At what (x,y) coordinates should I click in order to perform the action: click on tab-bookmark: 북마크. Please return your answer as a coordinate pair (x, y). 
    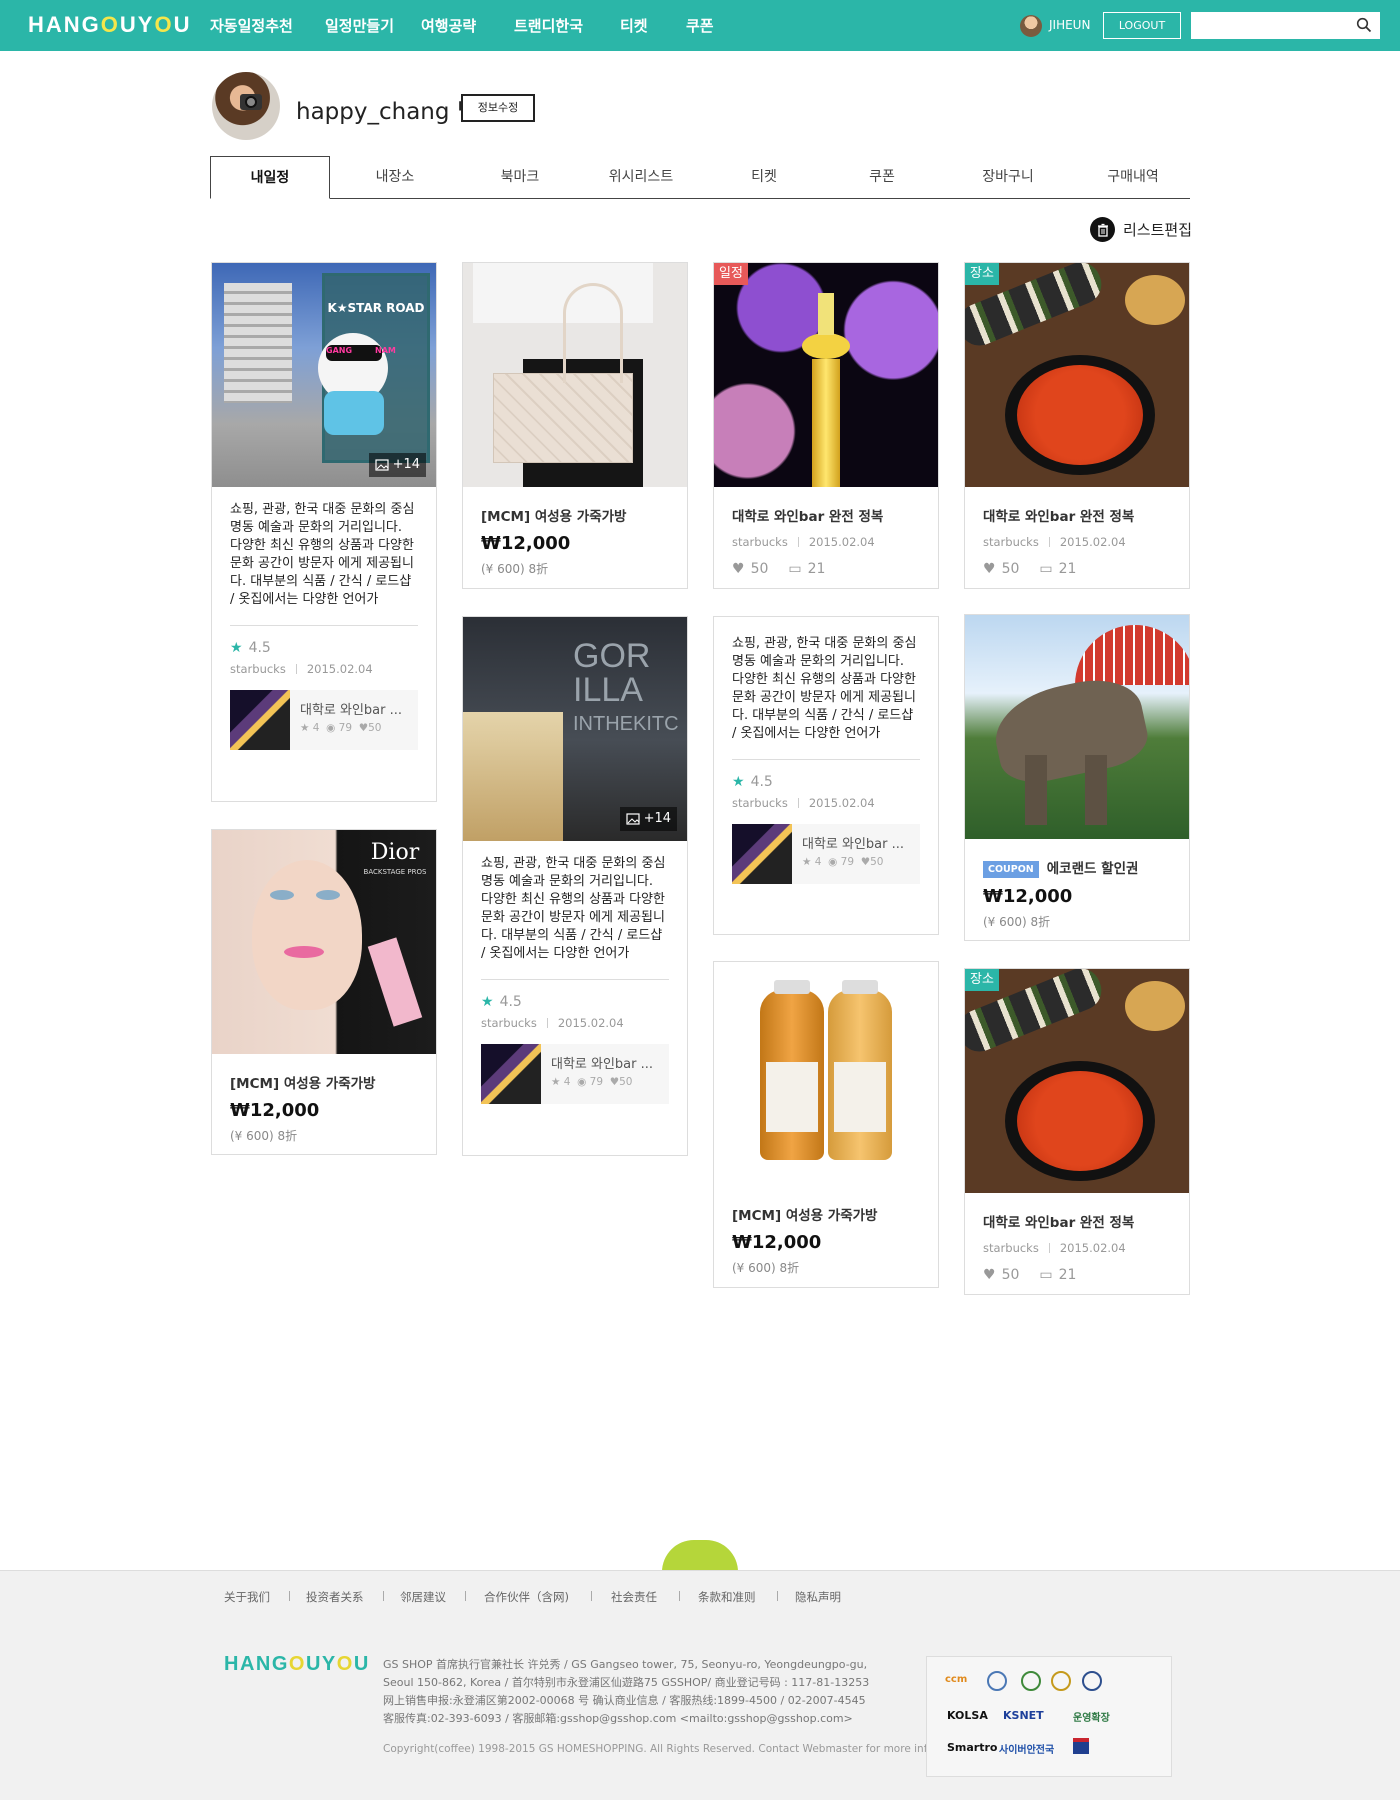
    Looking at the image, I should click on (520, 177).